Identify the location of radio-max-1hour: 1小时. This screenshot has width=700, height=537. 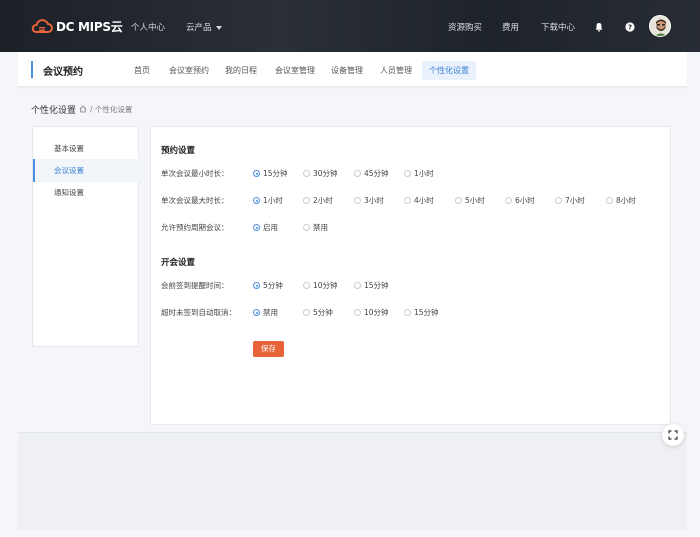
(268, 200).